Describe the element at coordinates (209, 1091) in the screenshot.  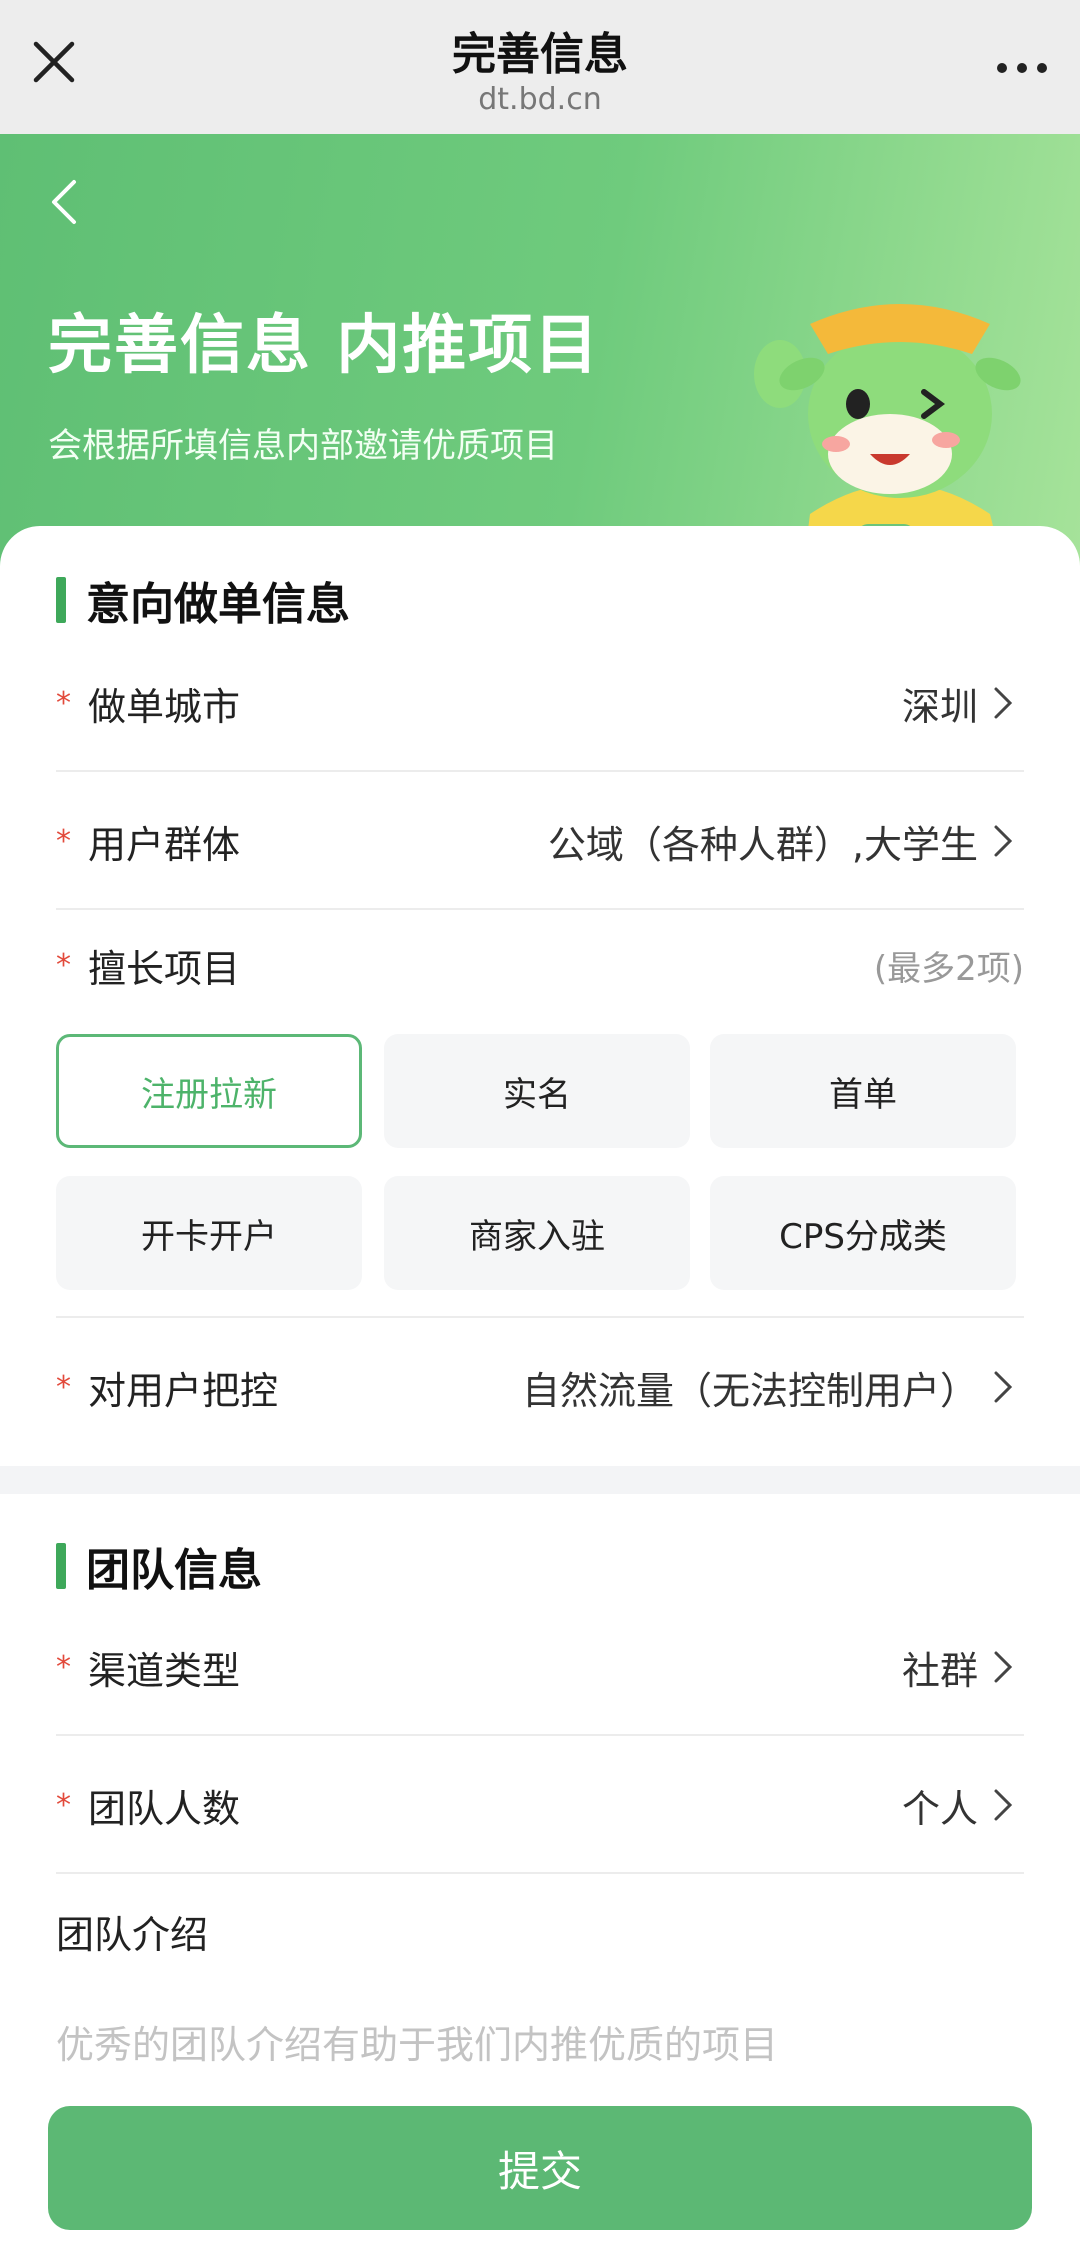
I see `skill-chip-register: 注册拉新` at that location.